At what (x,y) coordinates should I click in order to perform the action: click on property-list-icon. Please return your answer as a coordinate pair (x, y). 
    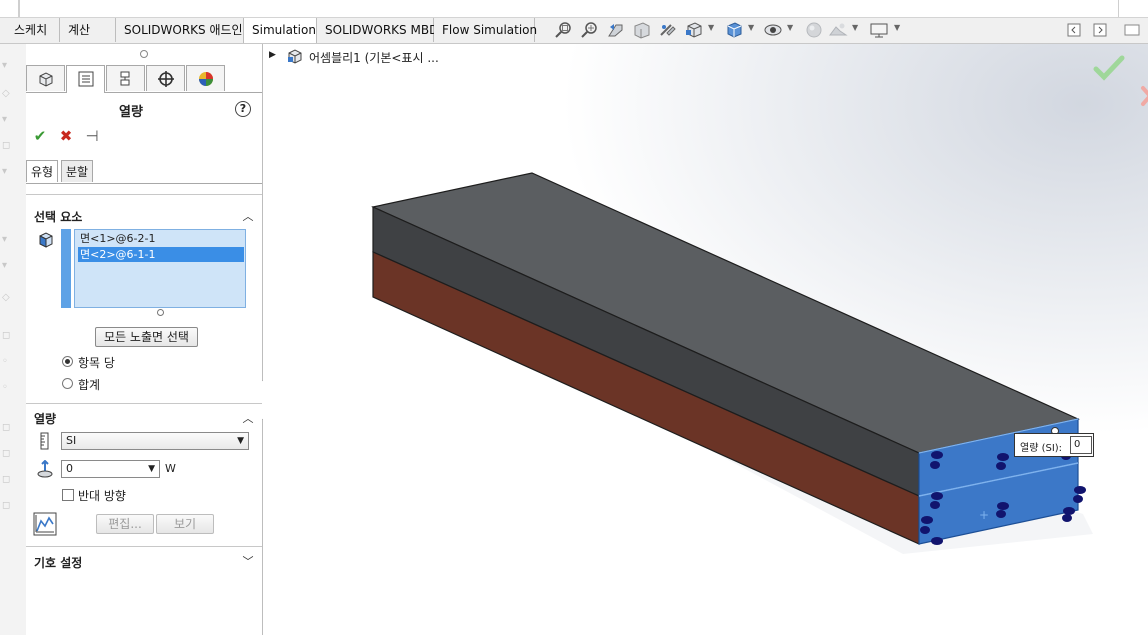
    Looking at the image, I should click on (86, 79).